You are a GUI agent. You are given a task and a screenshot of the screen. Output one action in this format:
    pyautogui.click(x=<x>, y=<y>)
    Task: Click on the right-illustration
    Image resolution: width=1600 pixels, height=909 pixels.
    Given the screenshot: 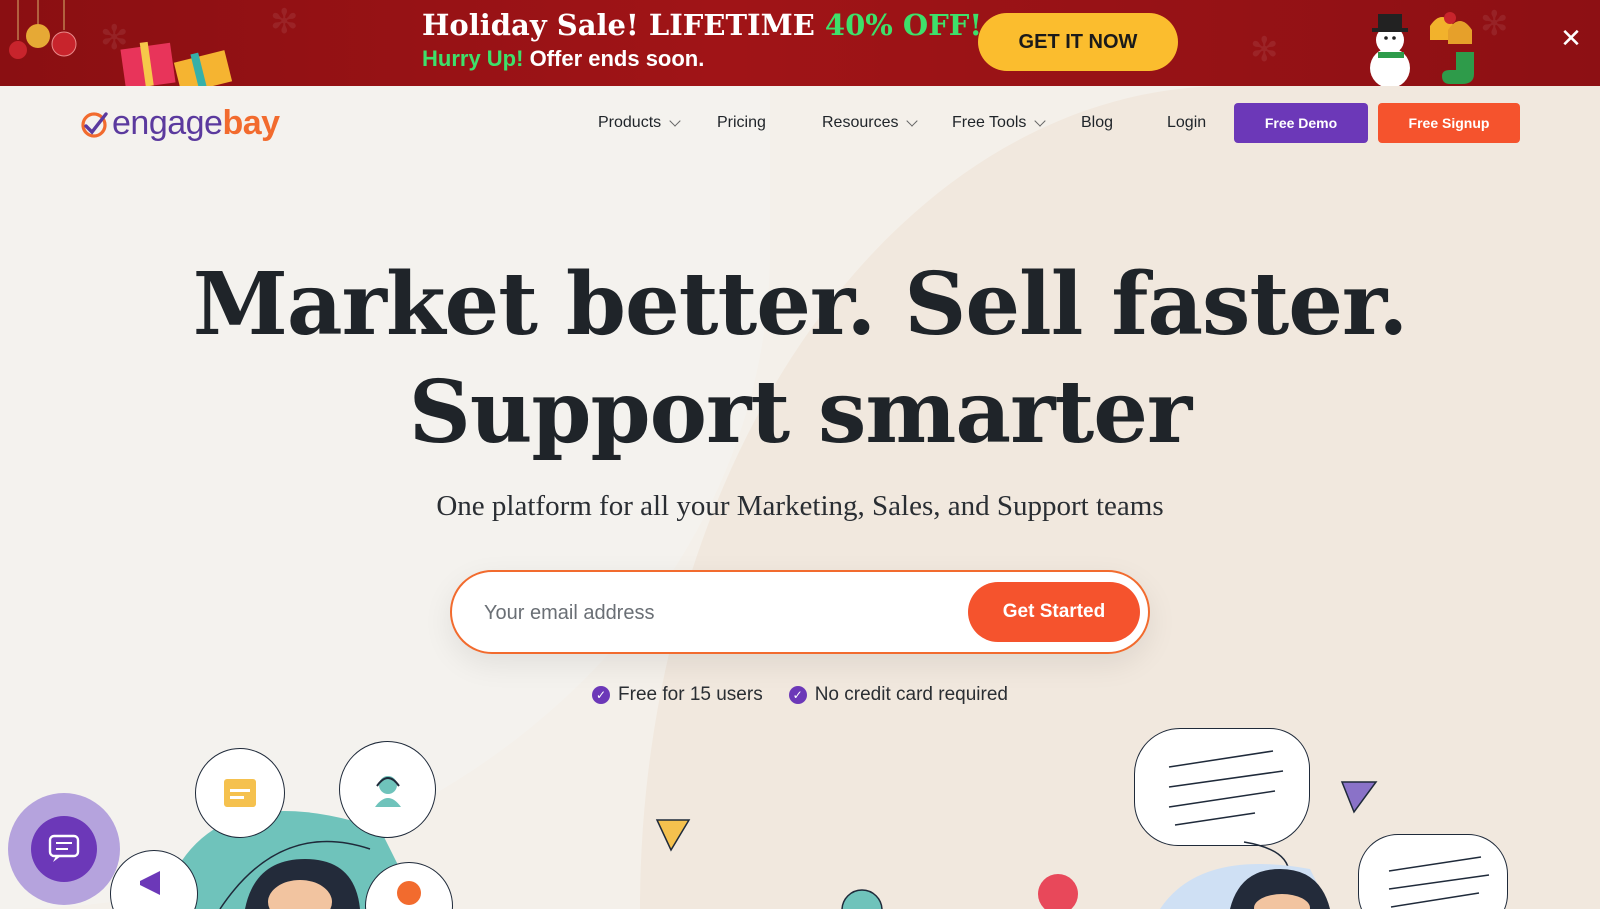 What is the action you would take?
    pyautogui.click(x=1245, y=886)
    